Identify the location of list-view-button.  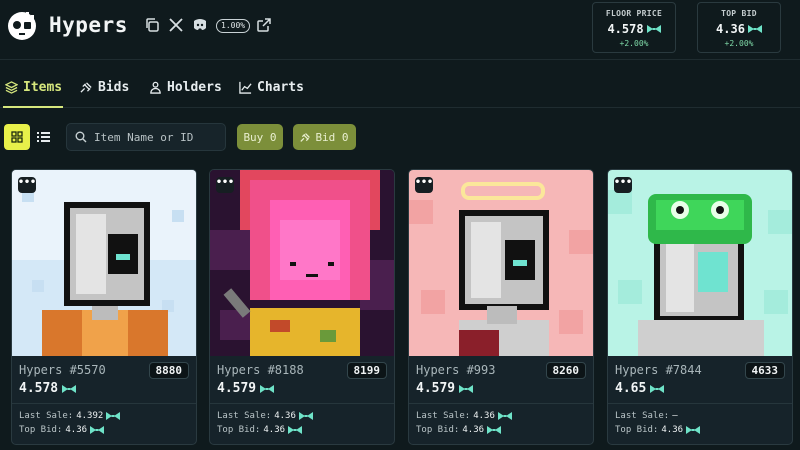
(43, 137).